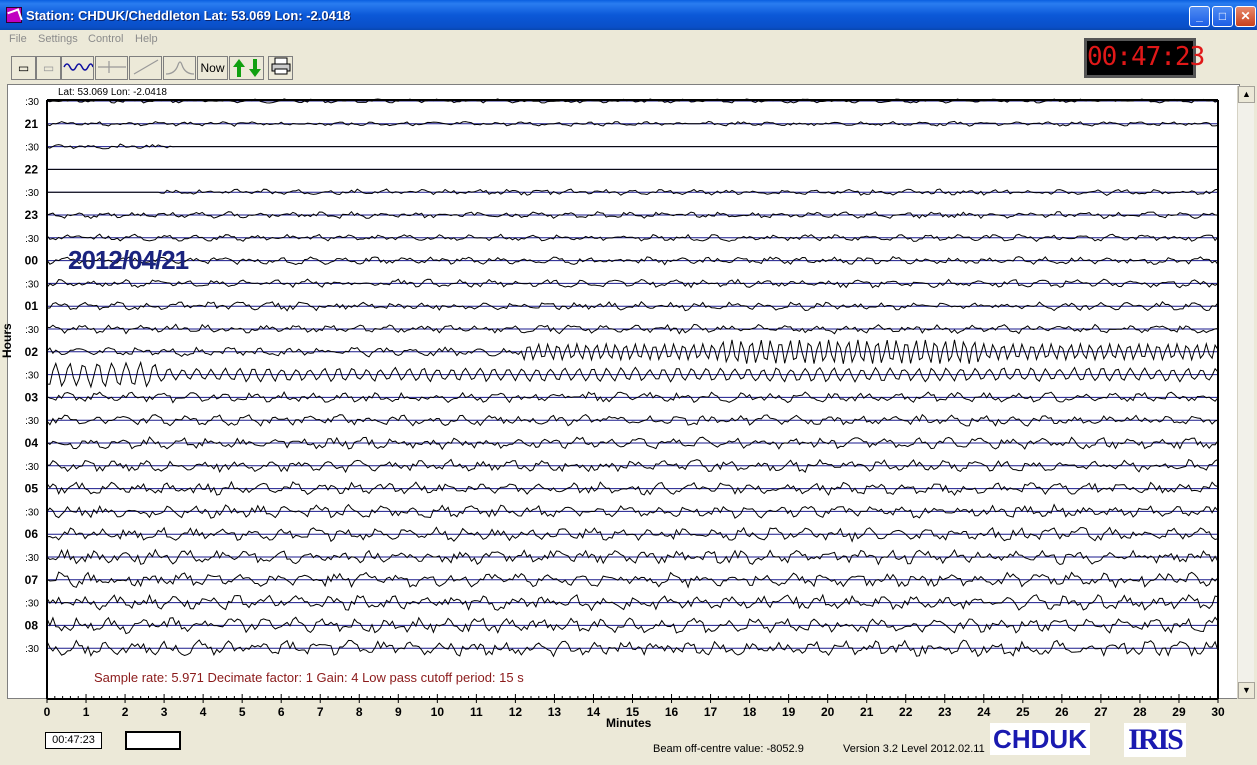 The image size is (1257, 765). Describe the element at coordinates (1179, 712) in the screenshot. I see `x-tick-label: 29` at that location.